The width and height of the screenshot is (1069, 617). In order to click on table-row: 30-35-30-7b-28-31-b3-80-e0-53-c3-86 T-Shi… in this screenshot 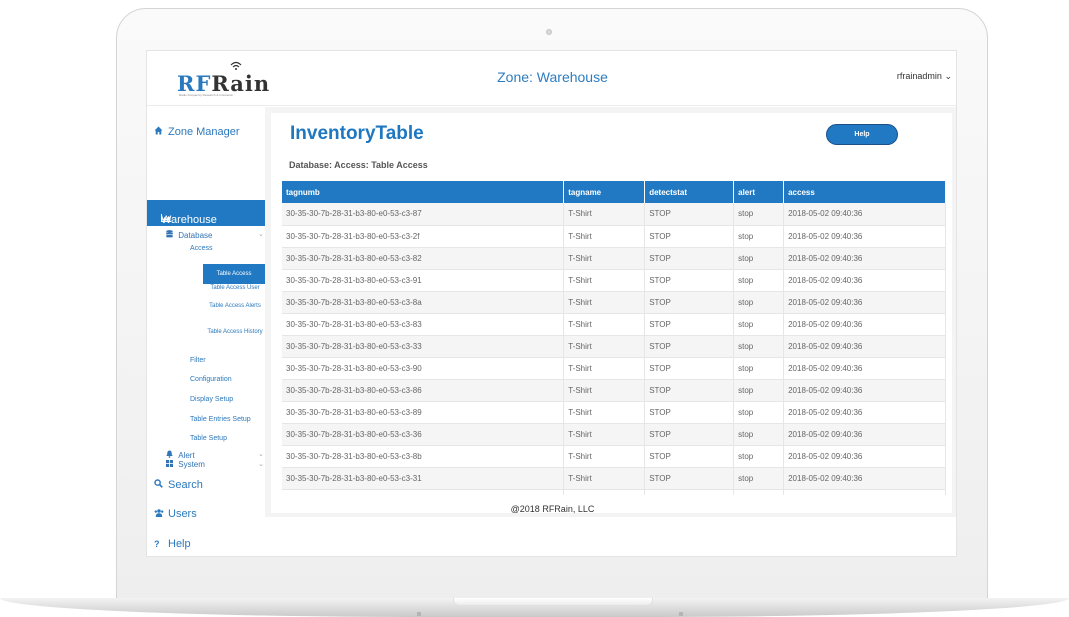, I will do `click(614, 390)`.